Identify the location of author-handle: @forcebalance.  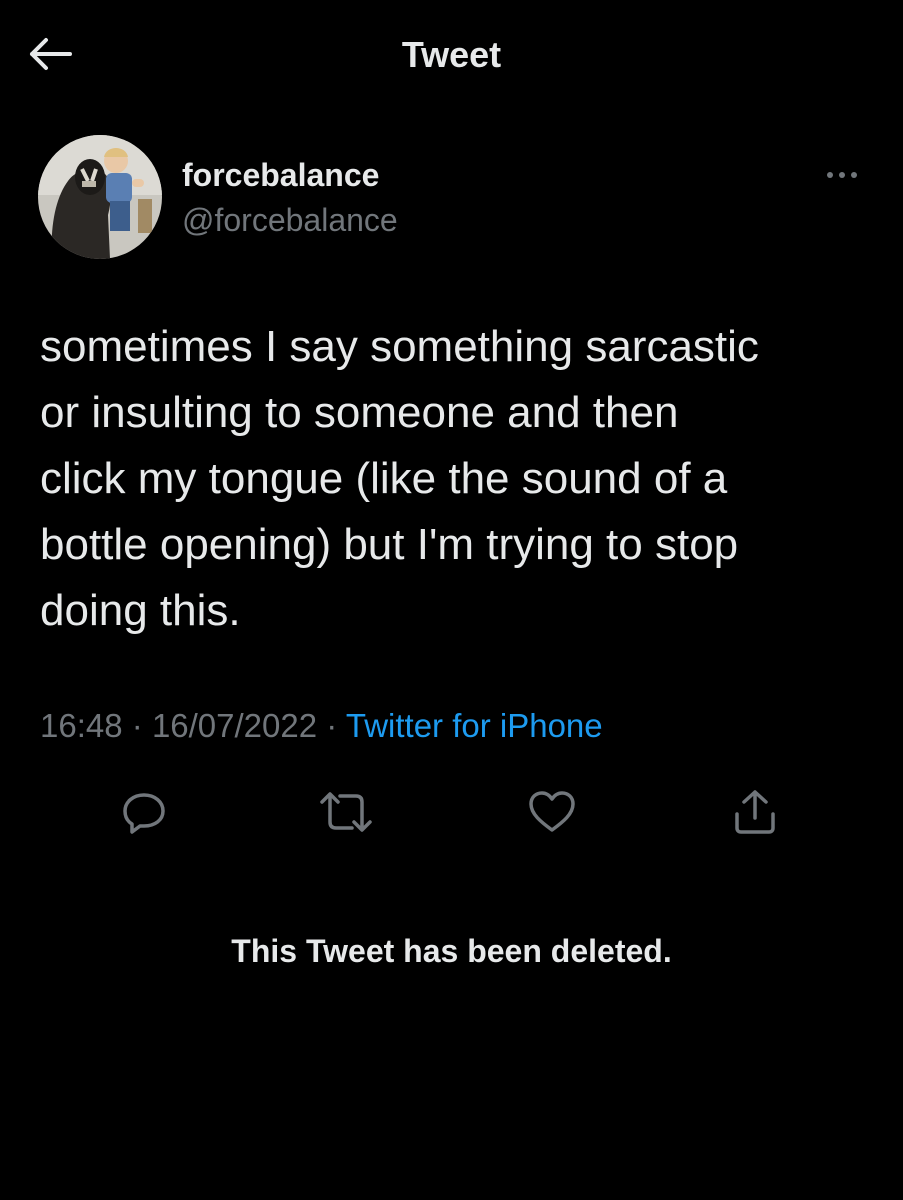
(290, 220).